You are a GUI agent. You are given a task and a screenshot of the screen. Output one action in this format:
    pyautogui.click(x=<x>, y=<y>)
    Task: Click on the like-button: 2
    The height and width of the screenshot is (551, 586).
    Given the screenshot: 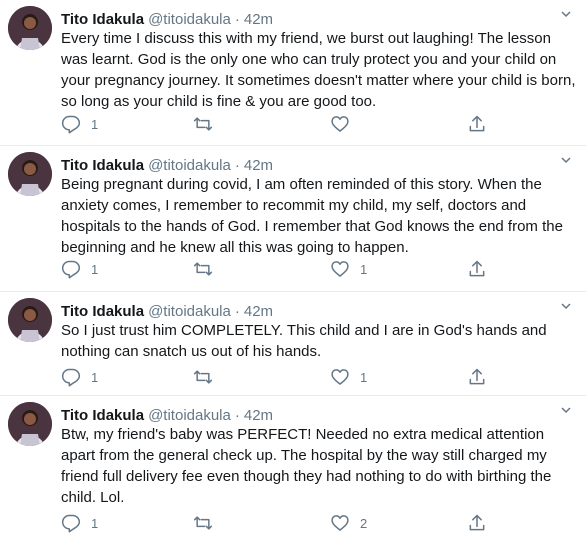 What is the action you would take?
    pyautogui.click(x=348, y=523)
    